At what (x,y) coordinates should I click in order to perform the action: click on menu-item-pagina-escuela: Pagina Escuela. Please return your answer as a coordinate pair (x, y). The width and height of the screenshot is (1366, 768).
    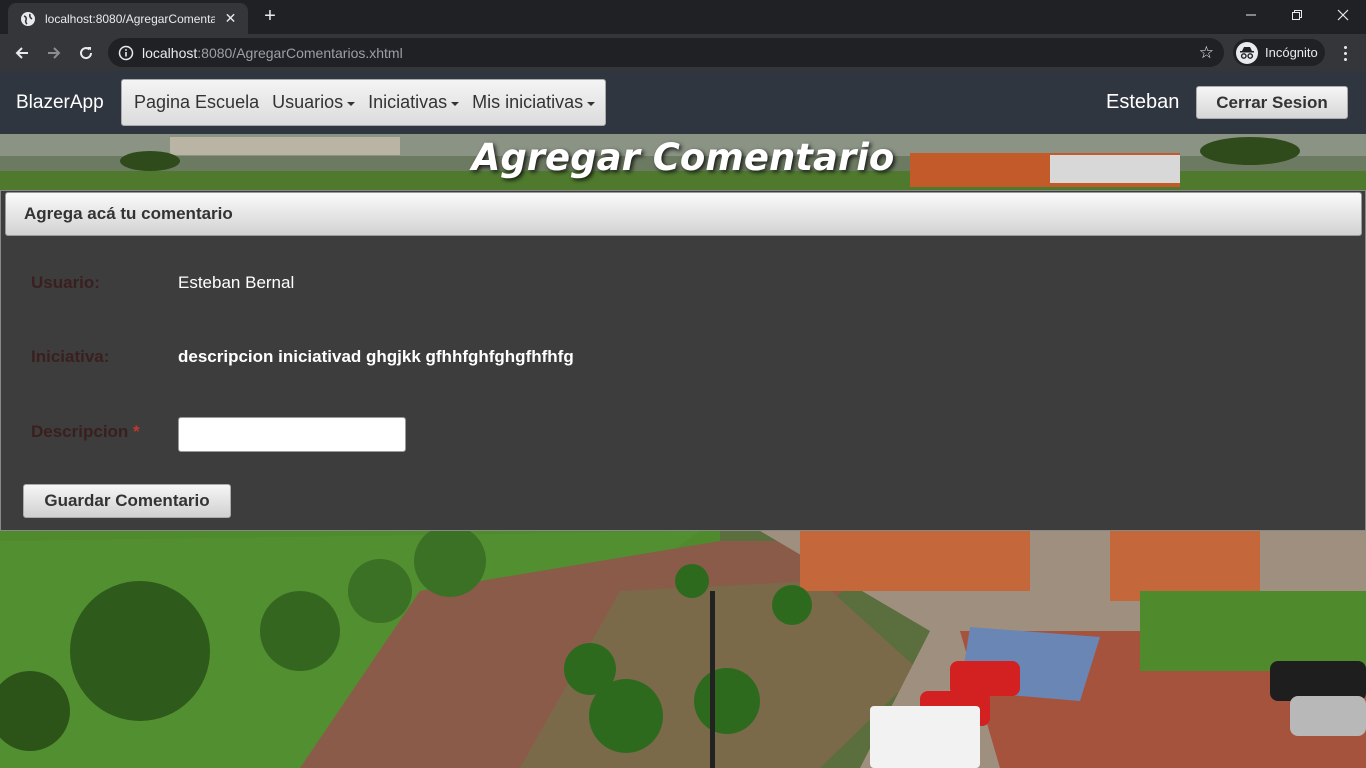
    Looking at the image, I should click on (196, 102).